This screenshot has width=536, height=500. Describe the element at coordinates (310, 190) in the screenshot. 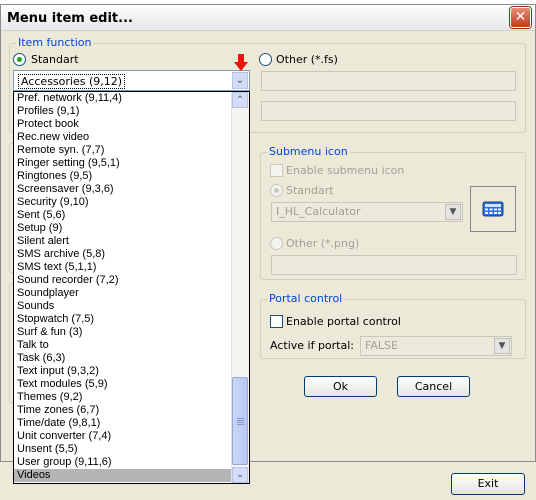

I see `submenu-standart-label: Standart` at that location.